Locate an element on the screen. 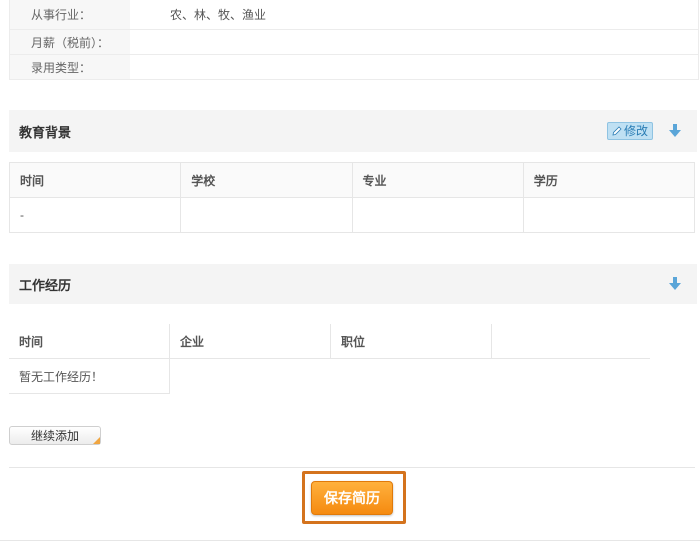 This screenshot has height=543, width=700. work-title: 工作经历 is located at coordinates (45, 285).